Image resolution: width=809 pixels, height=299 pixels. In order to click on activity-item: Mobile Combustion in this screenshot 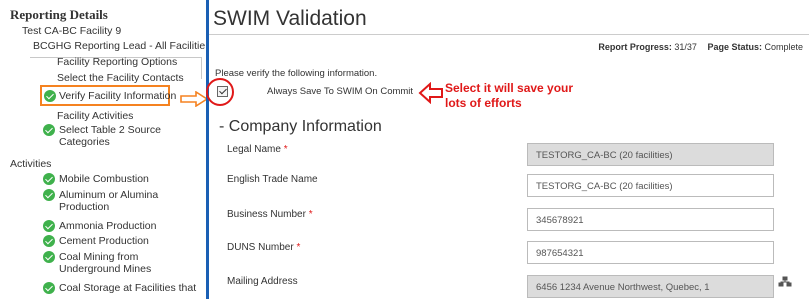, I will do `click(104, 179)`.